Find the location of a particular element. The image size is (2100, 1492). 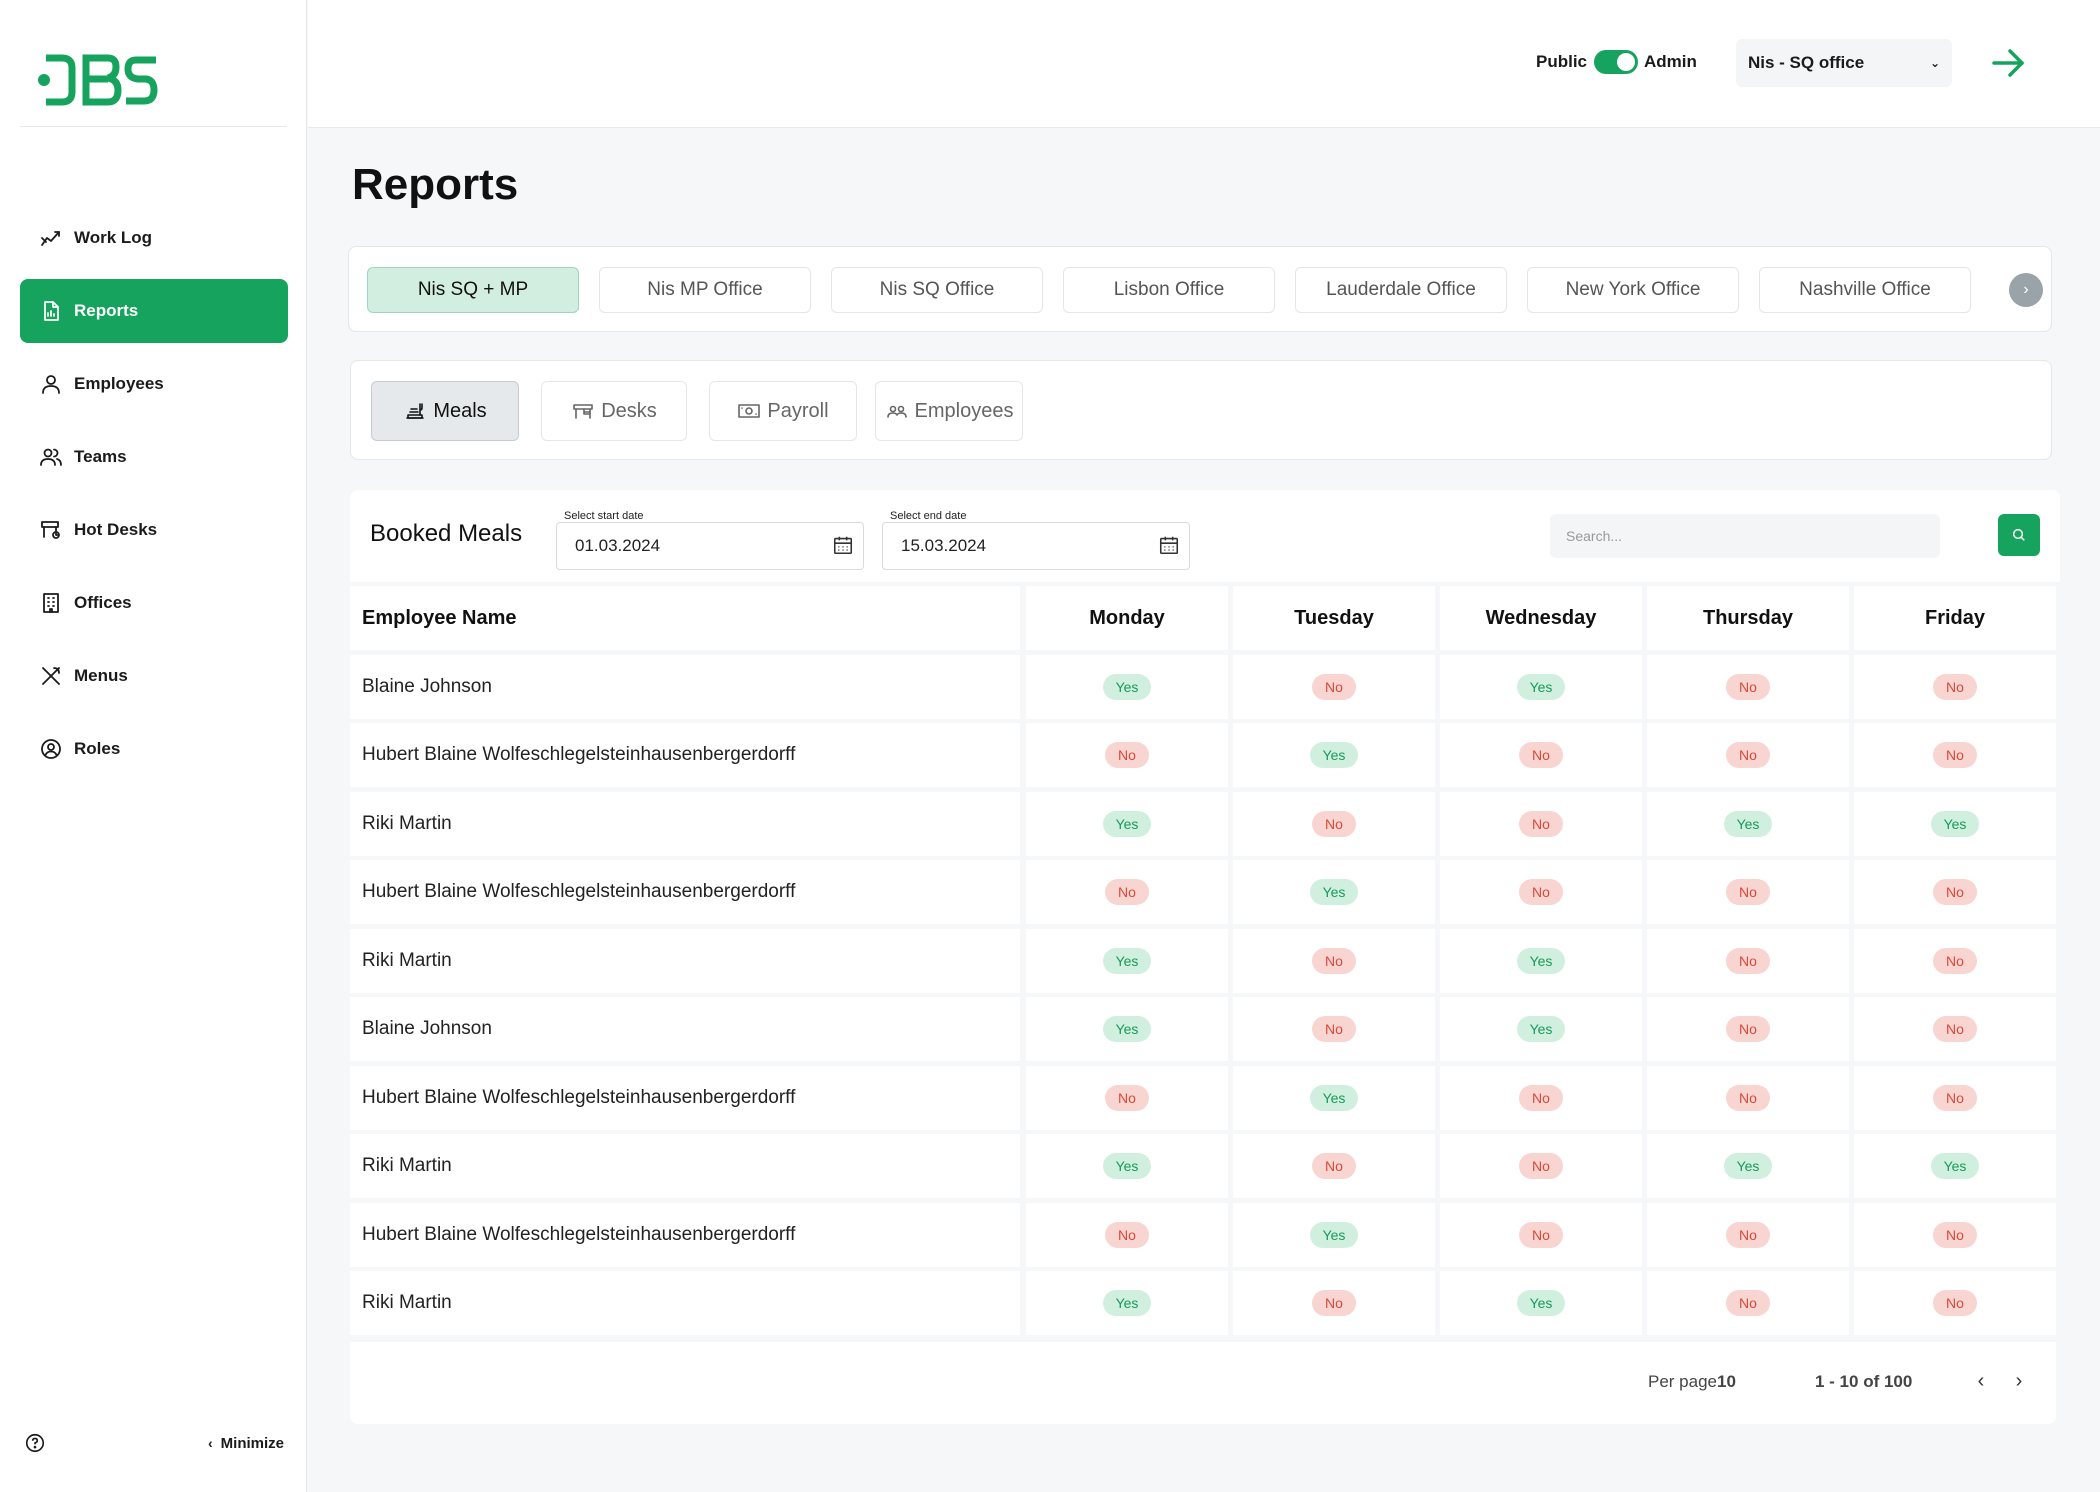

tab-meals: Meals is located at coordinates (445, 411).